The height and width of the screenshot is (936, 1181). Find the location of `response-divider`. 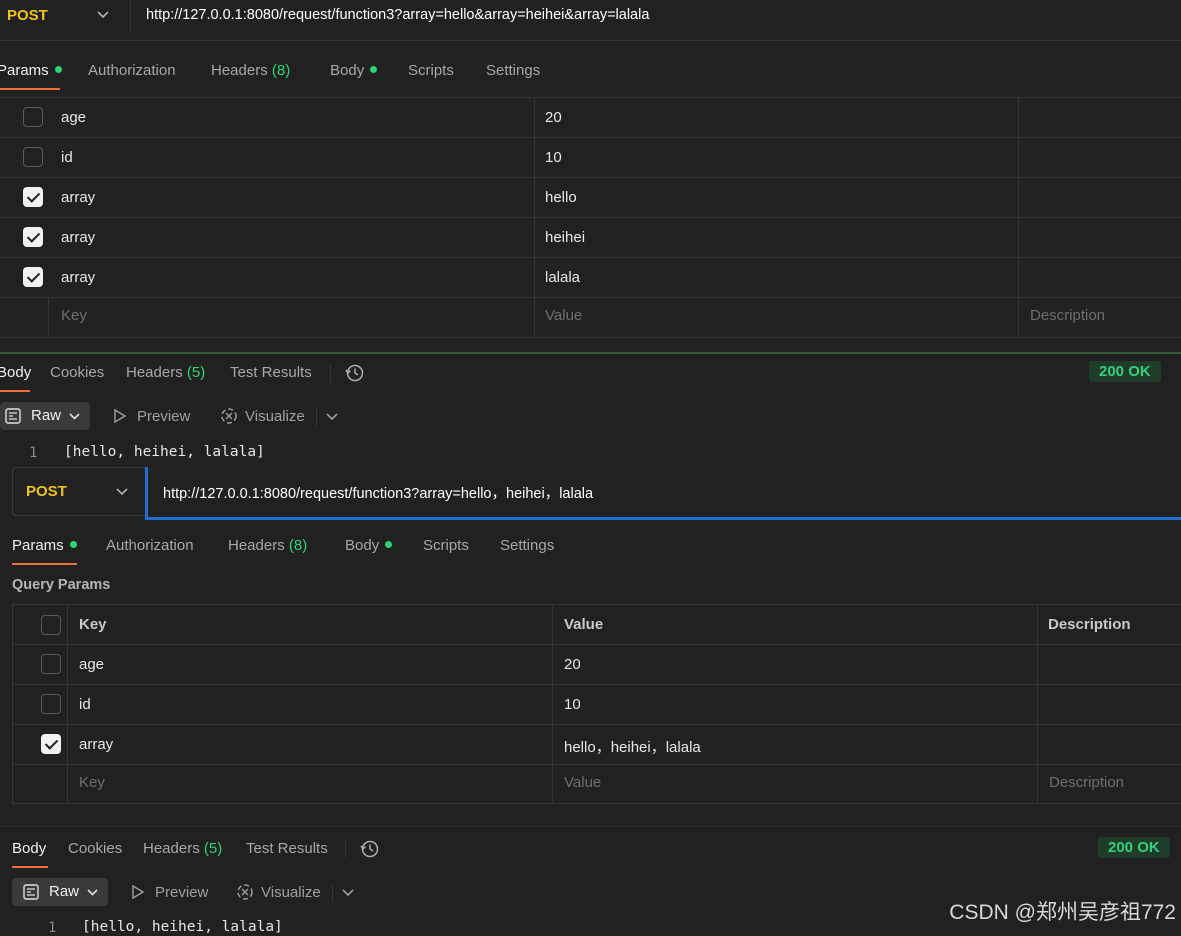

response-divider is located at coordinates (590, 826).